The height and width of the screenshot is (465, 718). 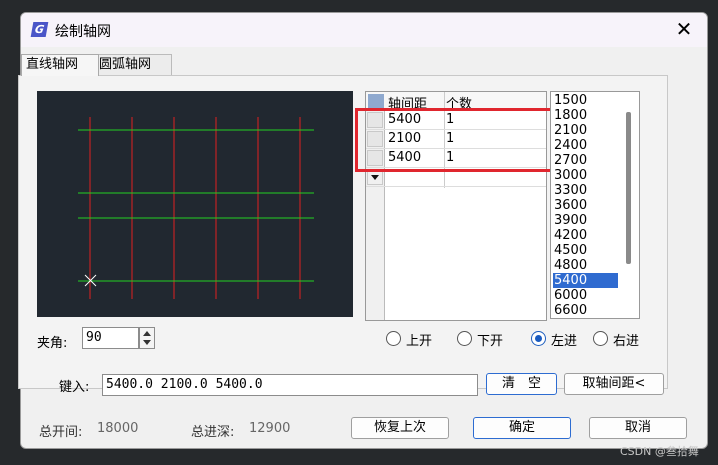 I want to click on list-scrollbar, so click(x=628, y=188).